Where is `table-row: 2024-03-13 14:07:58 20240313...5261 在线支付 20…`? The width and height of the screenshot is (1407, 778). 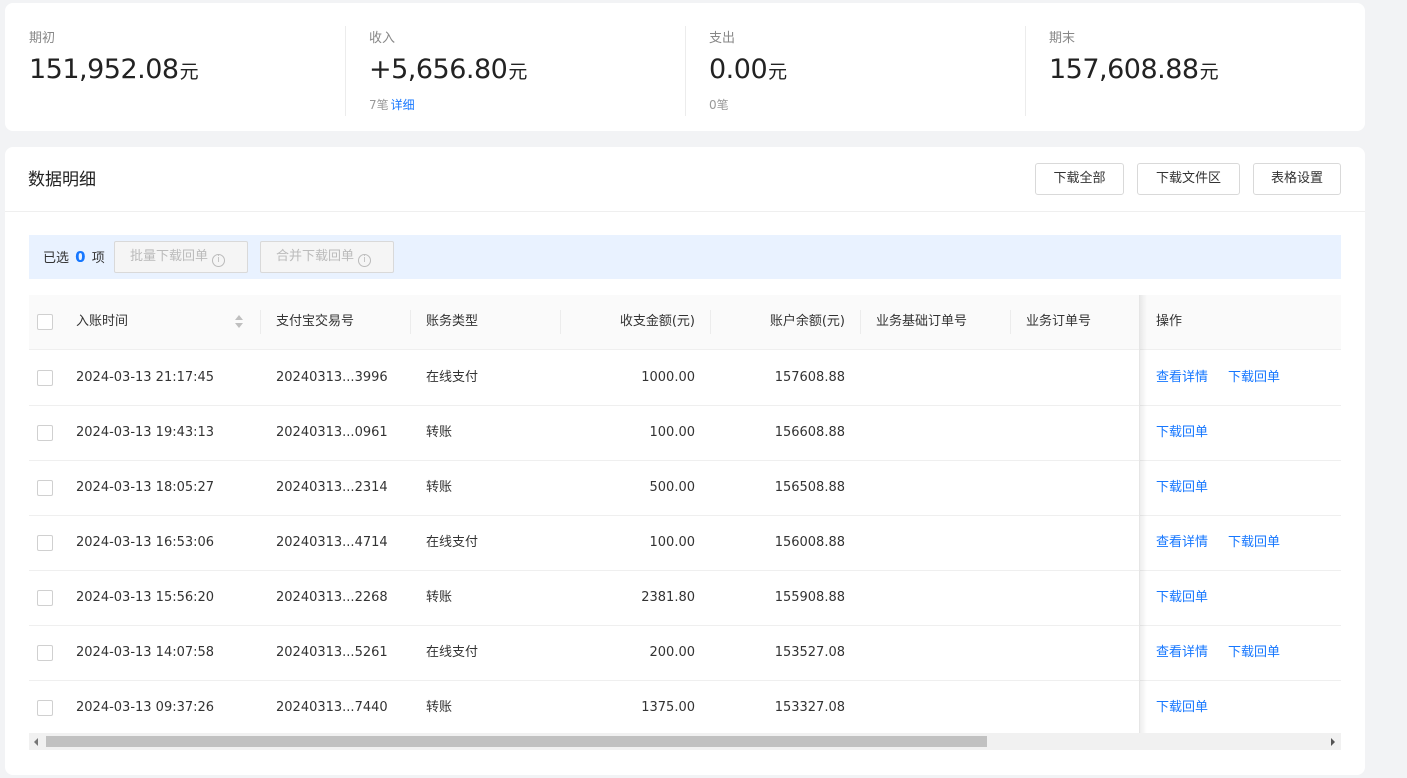
table-row: 2024-03-13 14:07:58 20240313...5261 在线支付 20… is located at coordinates (685, 653).